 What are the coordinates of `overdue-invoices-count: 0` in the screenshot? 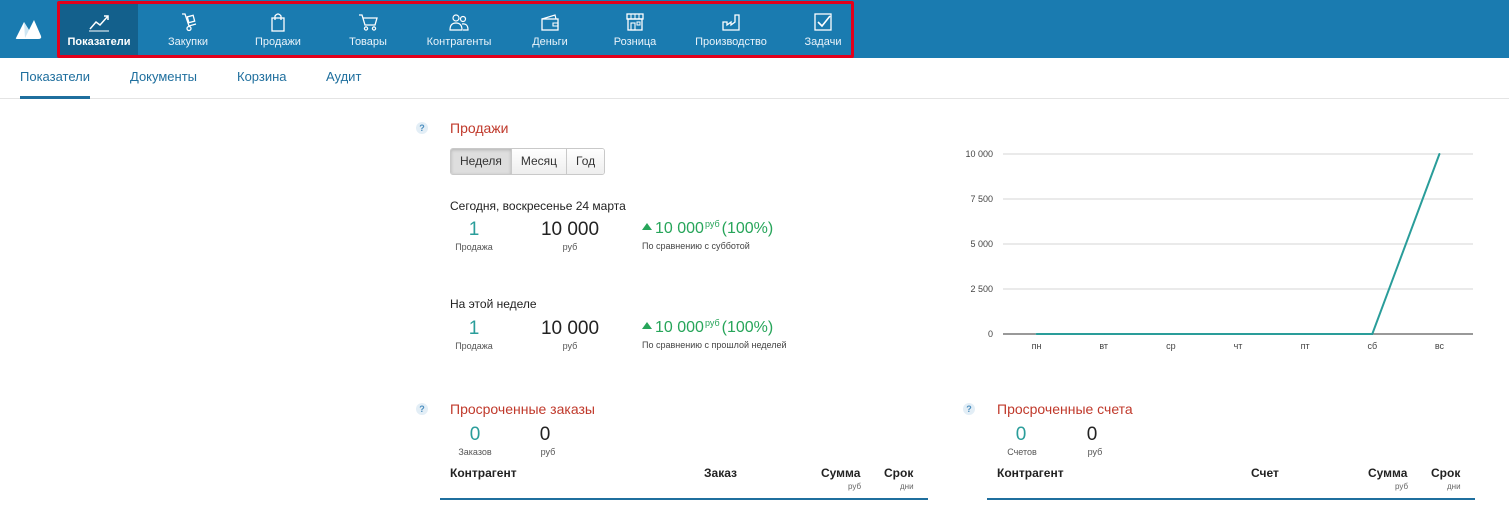 It's located at (1021, 435).